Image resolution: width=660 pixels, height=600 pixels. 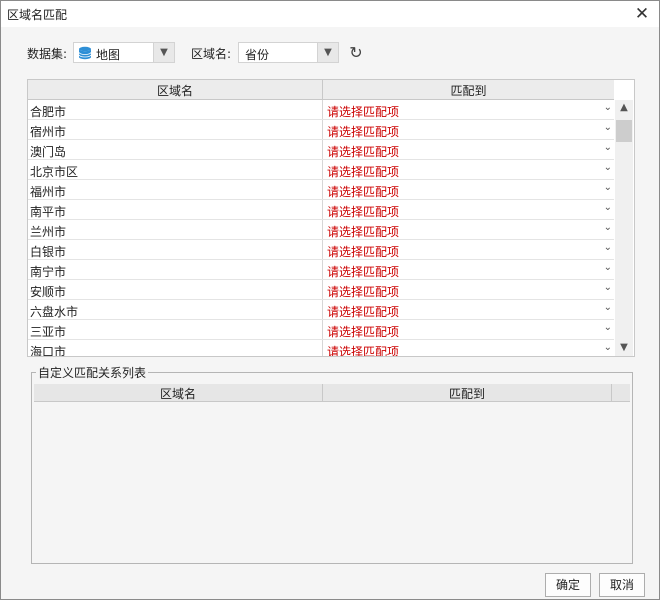 I want to click on table-row: 澳门岛 请选择匹配项 ⌄, so click(x=321, y=150).